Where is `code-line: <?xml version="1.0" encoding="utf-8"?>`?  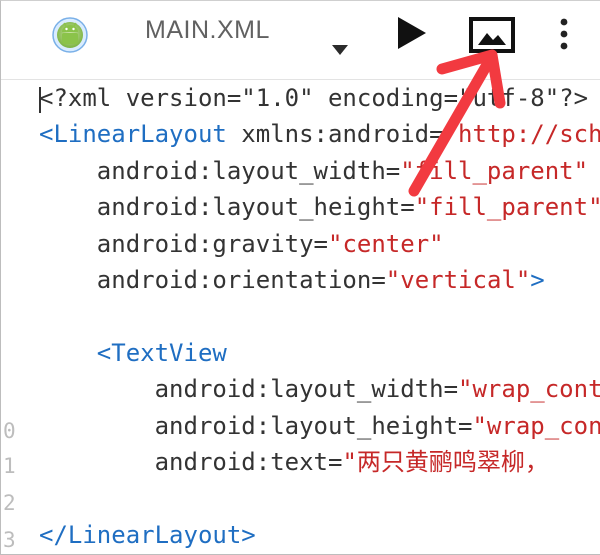 code-line: <?xml version="1.0" encoding="utf-8"?> is located at coordinates (313, 98).